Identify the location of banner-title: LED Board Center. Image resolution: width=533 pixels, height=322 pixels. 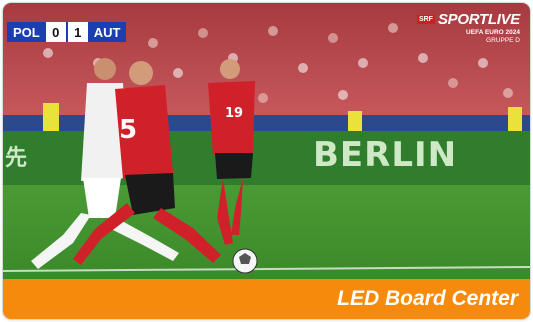
(427, 298).